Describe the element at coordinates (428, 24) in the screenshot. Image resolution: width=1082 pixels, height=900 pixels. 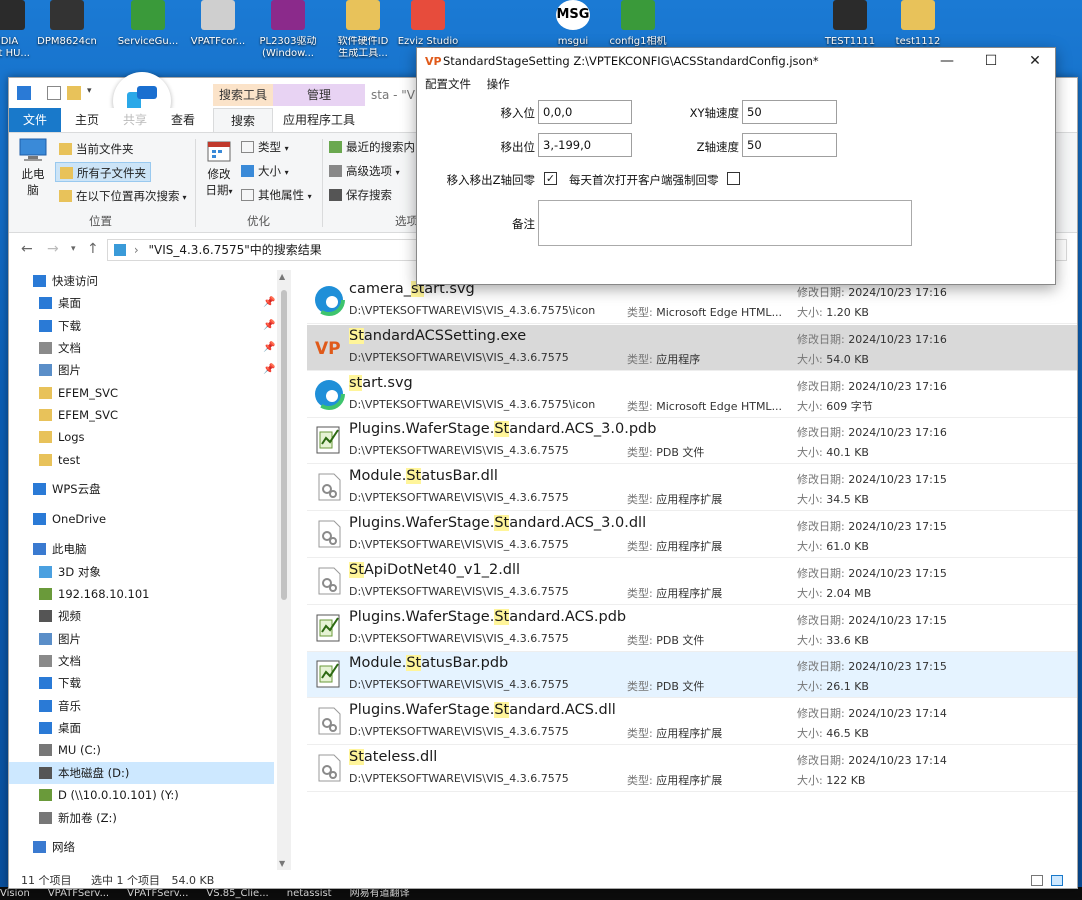
I see `desktop-icon: Ezviz Studio` at that location.